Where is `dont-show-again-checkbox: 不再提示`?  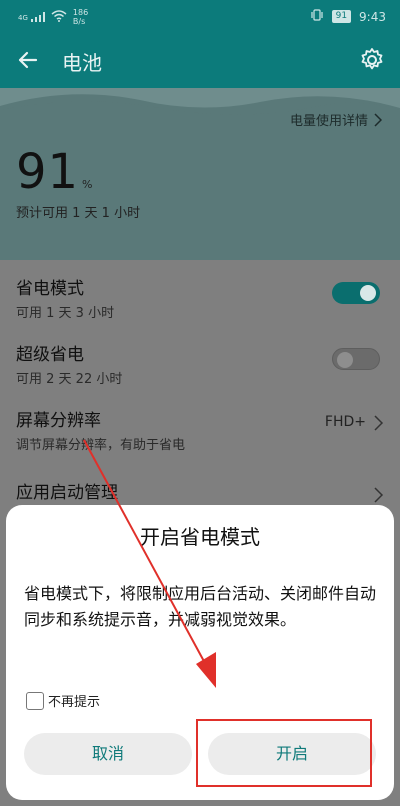 dont-show-again-checkbox: 不再提示 is located at coordinates (63, 700).